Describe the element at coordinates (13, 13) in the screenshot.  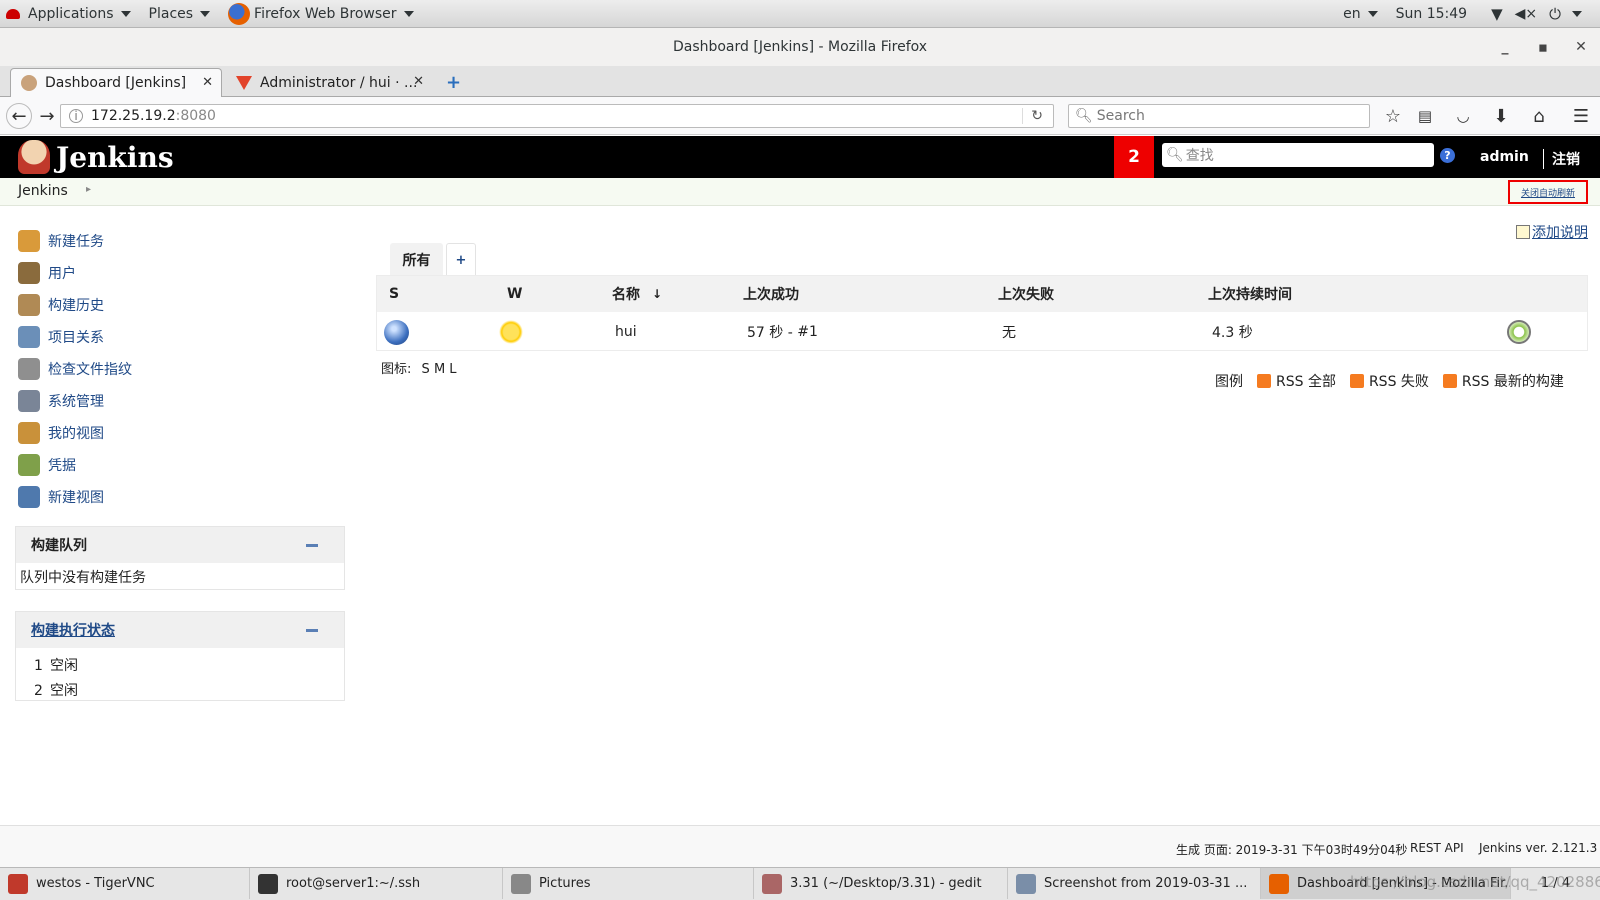
I see `redhat-icon` at that location.